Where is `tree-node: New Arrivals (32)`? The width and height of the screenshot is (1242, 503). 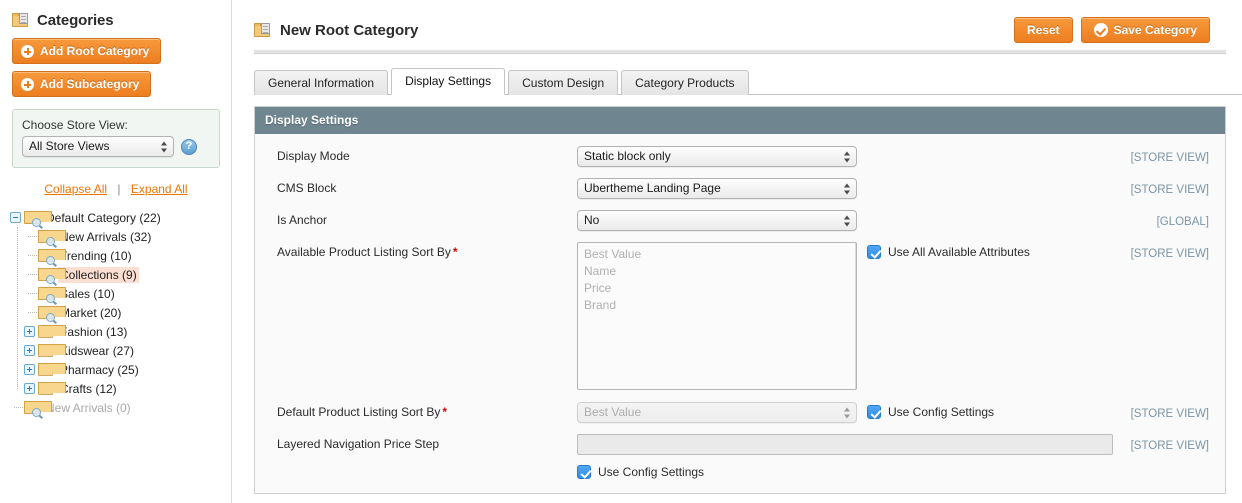
tree-node: New Arrivals (32) is located at coordinates (128, 236).